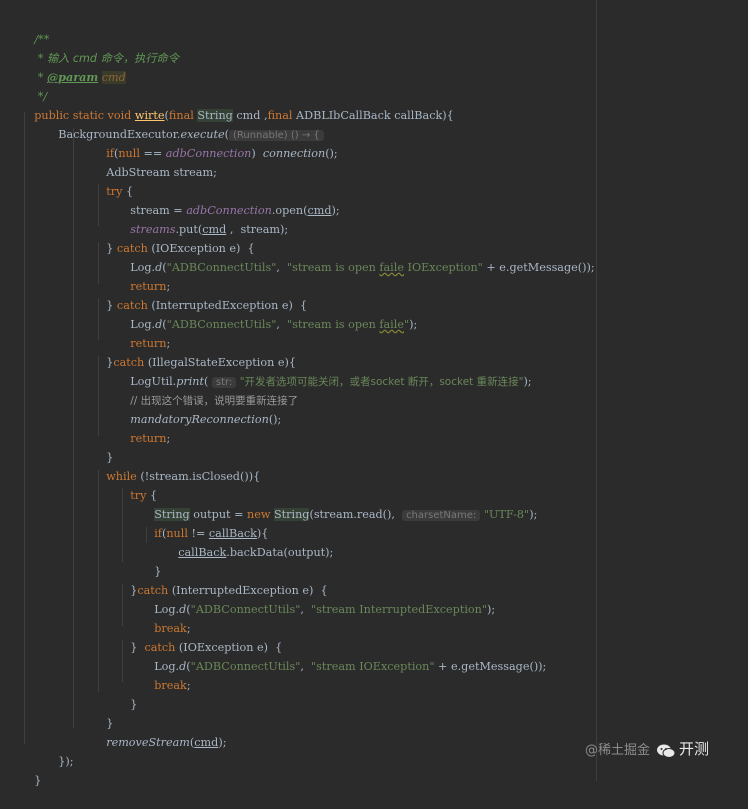  I want to click on punct: ();, so click(331, 153).